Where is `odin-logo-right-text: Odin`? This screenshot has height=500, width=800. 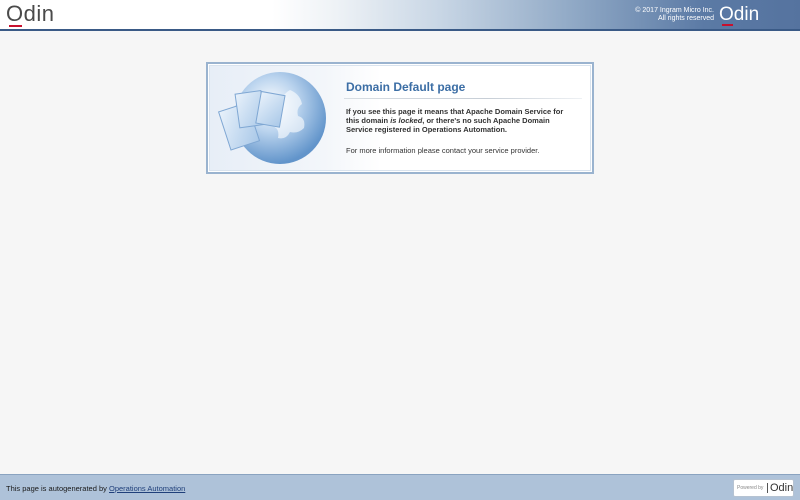 odin-logo-right-text: Odin is located at coordinates (739, 14).